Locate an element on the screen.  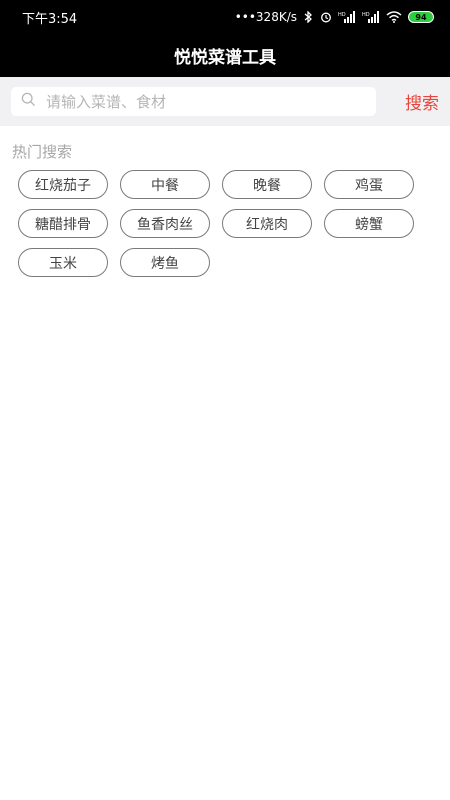
app-header: 悦悦菜谱工具 is located at coordinates (225, 55).